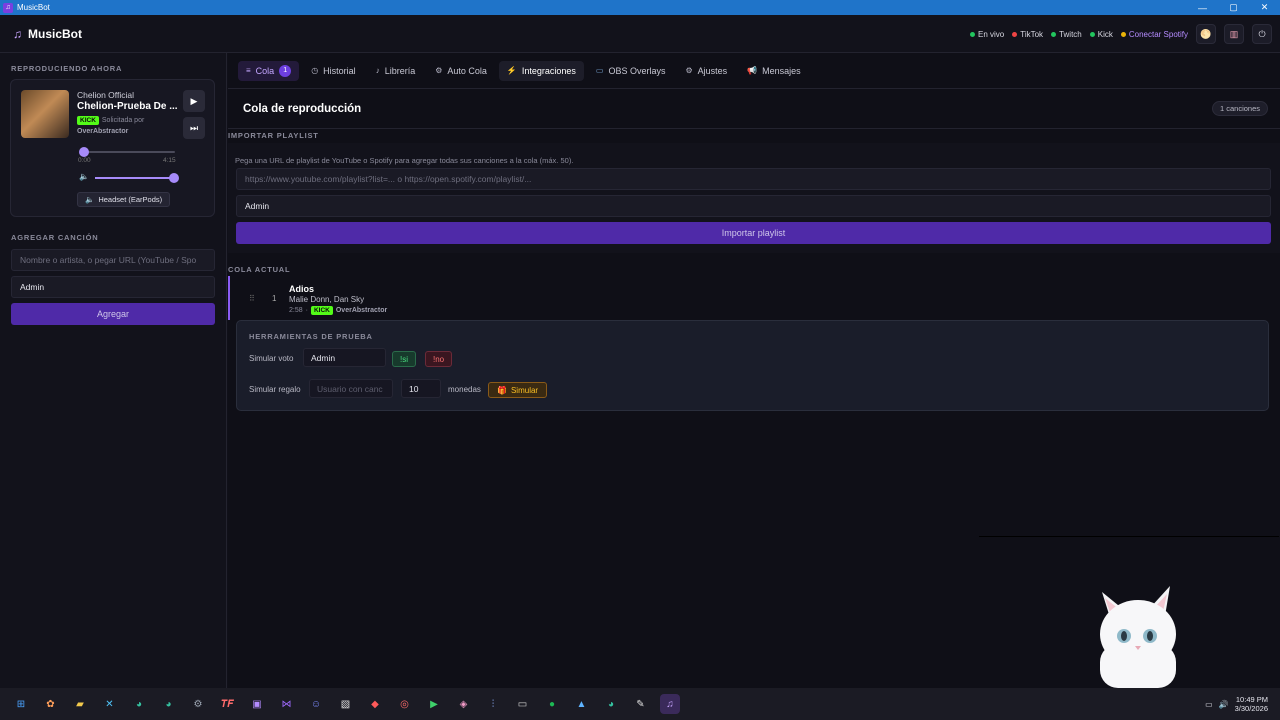 Image resolution: width=1280 pixels, height=720 pixels. I want to click on window-title: MusicBot, so click(33, 7).